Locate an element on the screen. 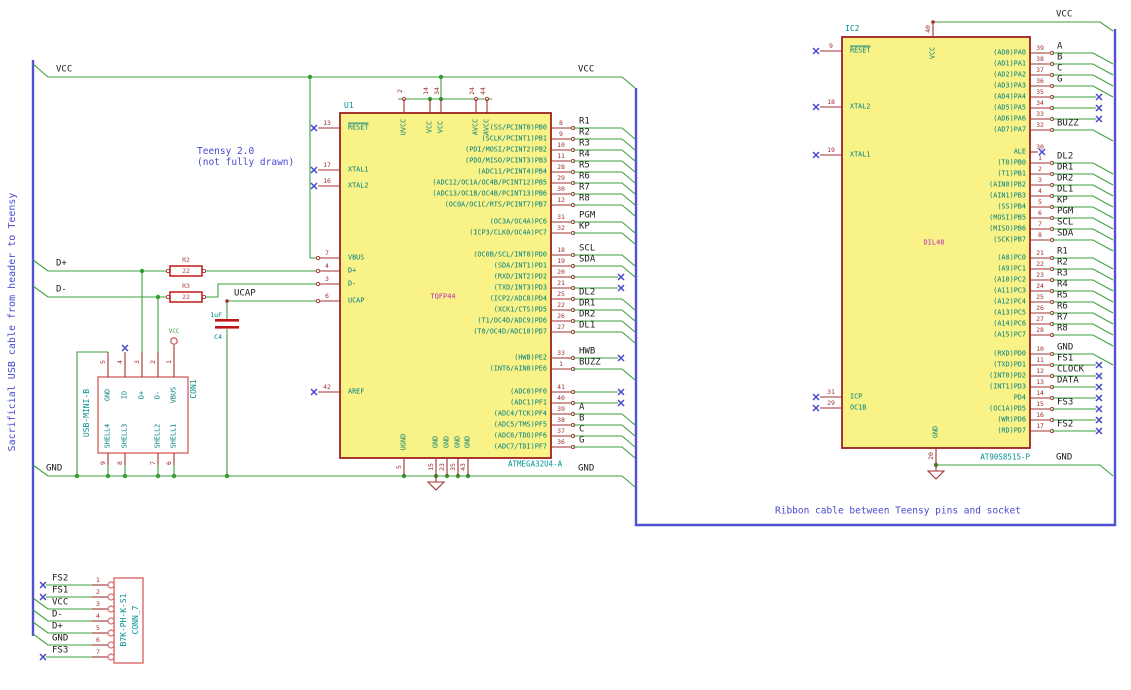 Image resolution: width=1131 pixels, height=690 pixels. pin-number: 39 is located at coordinates (561, 408).